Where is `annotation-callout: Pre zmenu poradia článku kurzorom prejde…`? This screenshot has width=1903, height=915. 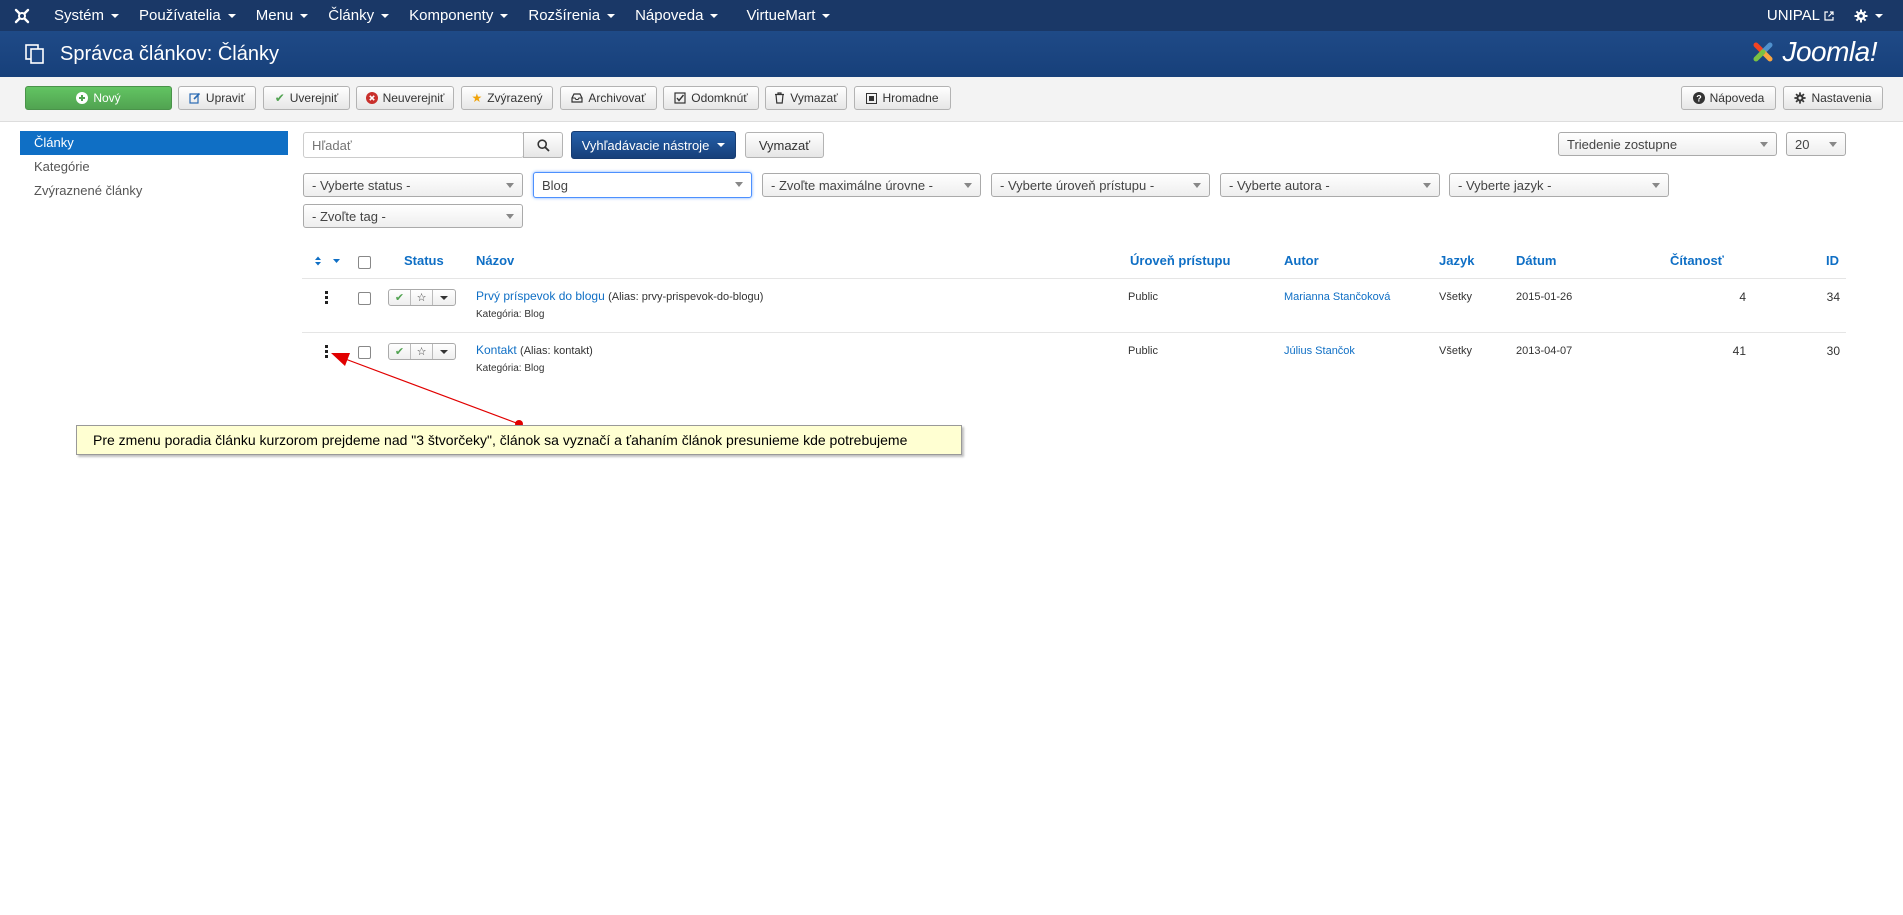 annotation-callout: Pre zmenu poradia článku kurzorom prejde… is located at coordinates (519, 440).